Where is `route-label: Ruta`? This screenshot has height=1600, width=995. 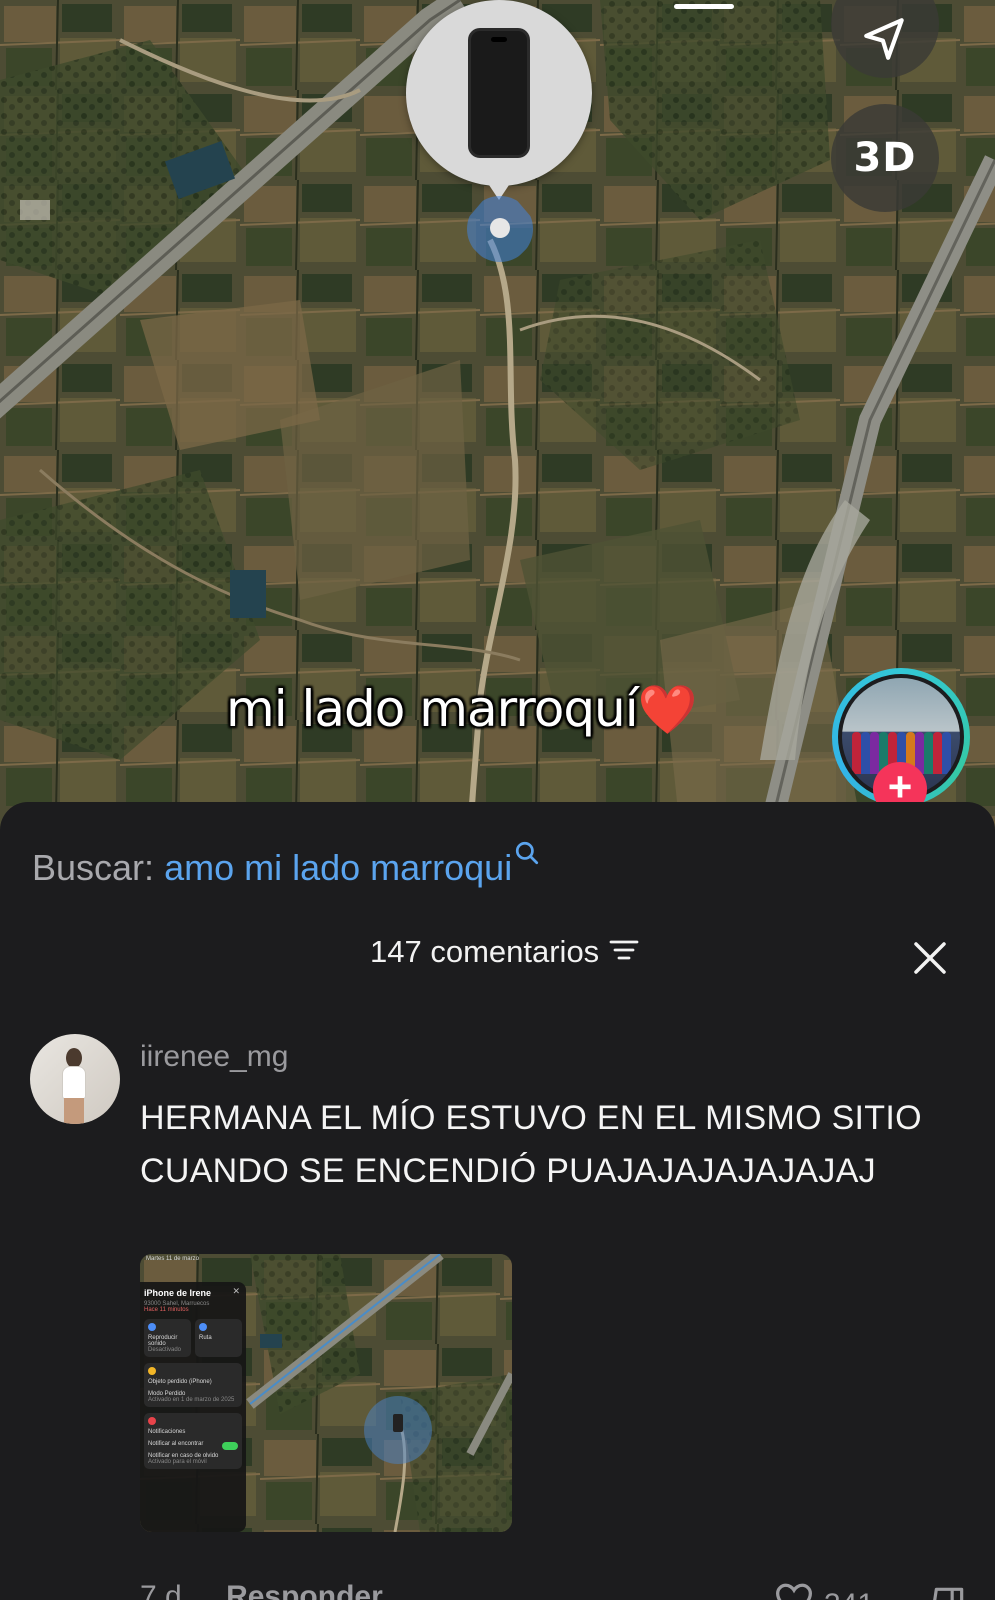 route-label: Ruta is located at coordinates (205, 1338).